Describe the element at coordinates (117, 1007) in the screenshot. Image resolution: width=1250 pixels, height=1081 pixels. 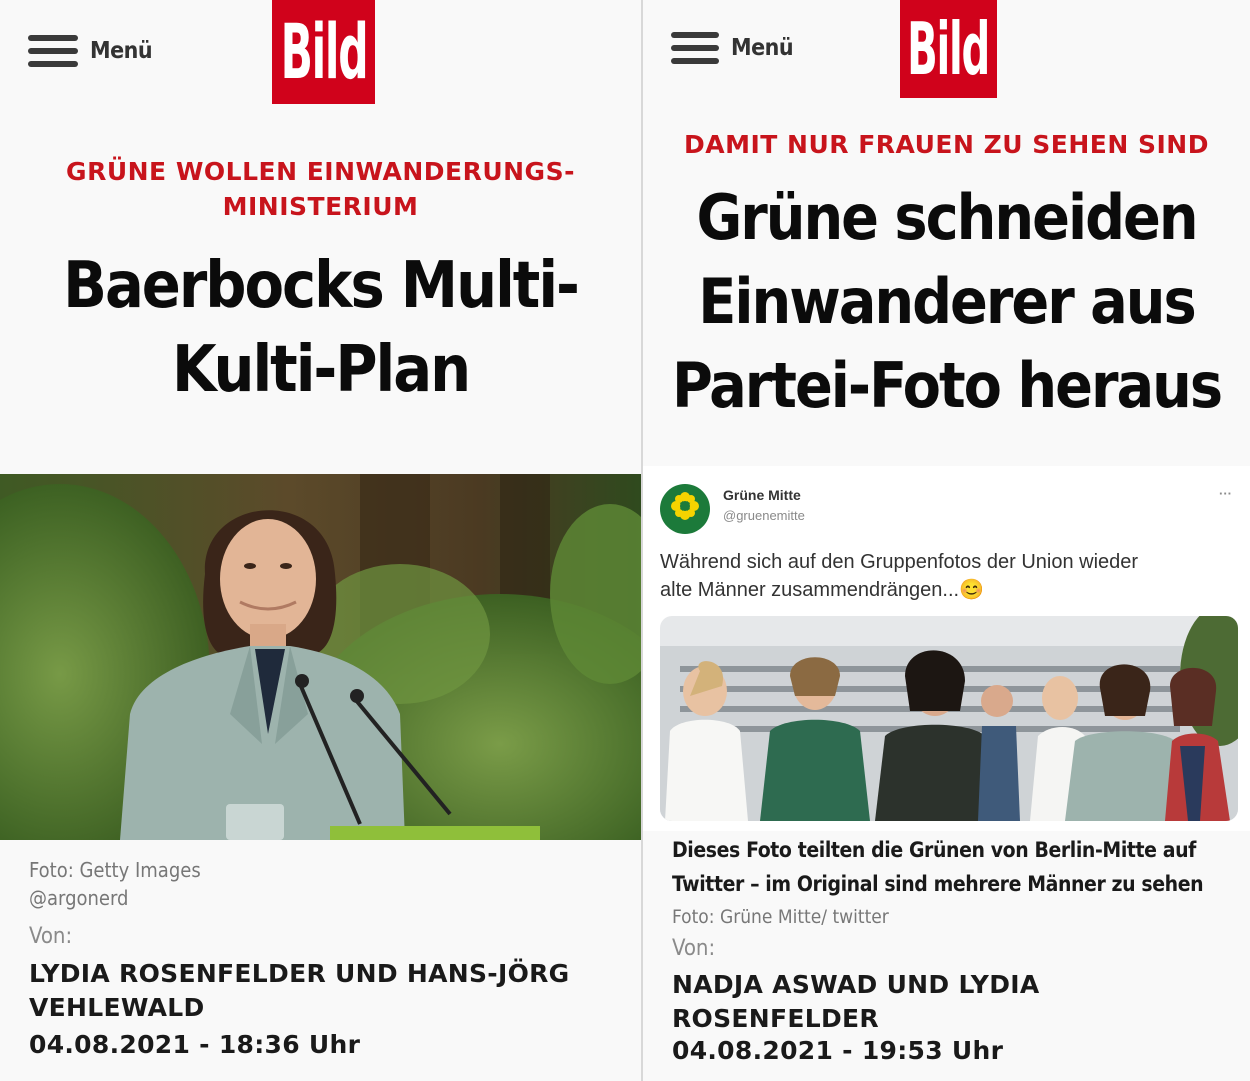
I see `authors-line: VEHLEWALD` at that location.